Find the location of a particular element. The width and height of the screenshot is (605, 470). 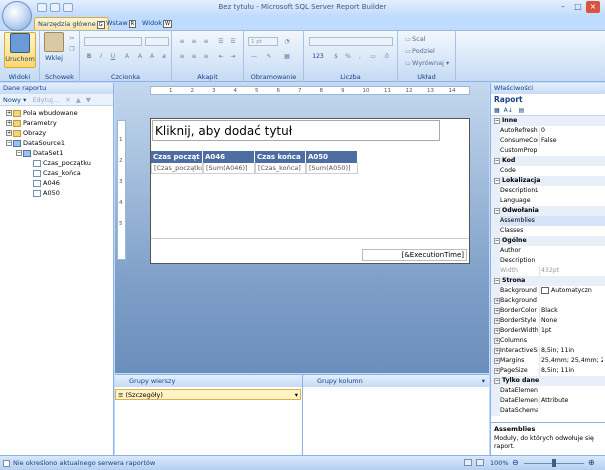

property-row: Width 432pt is located at coordinates (548, 271).